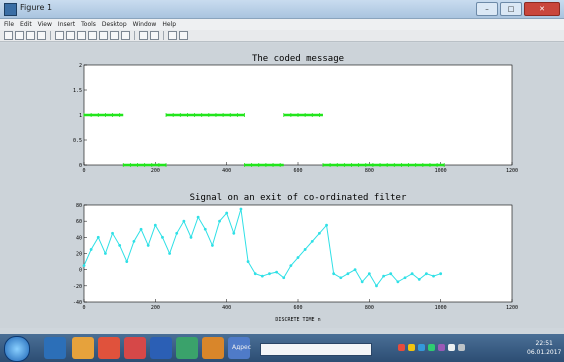 The width and height of the screenshot is (564, 362). Describe the element at coordinates (451, 347) in the screenshot. I see `volume-icon` at that location.